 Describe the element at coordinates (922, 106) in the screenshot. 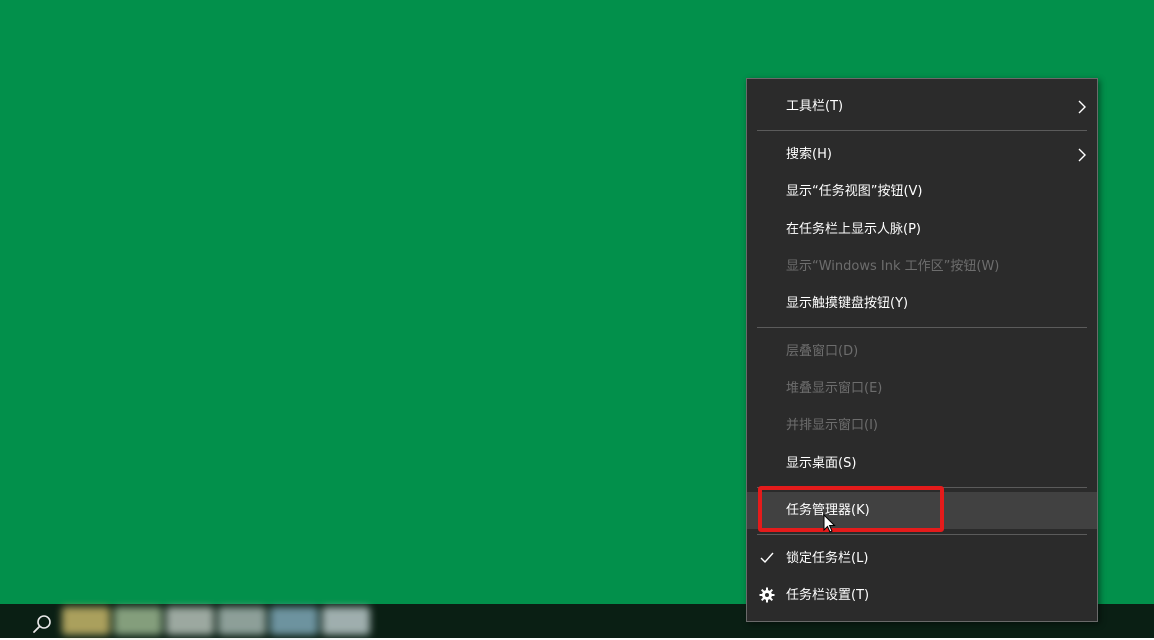

I see `menu-item-toolbars: 工具栏(T)` at that location.